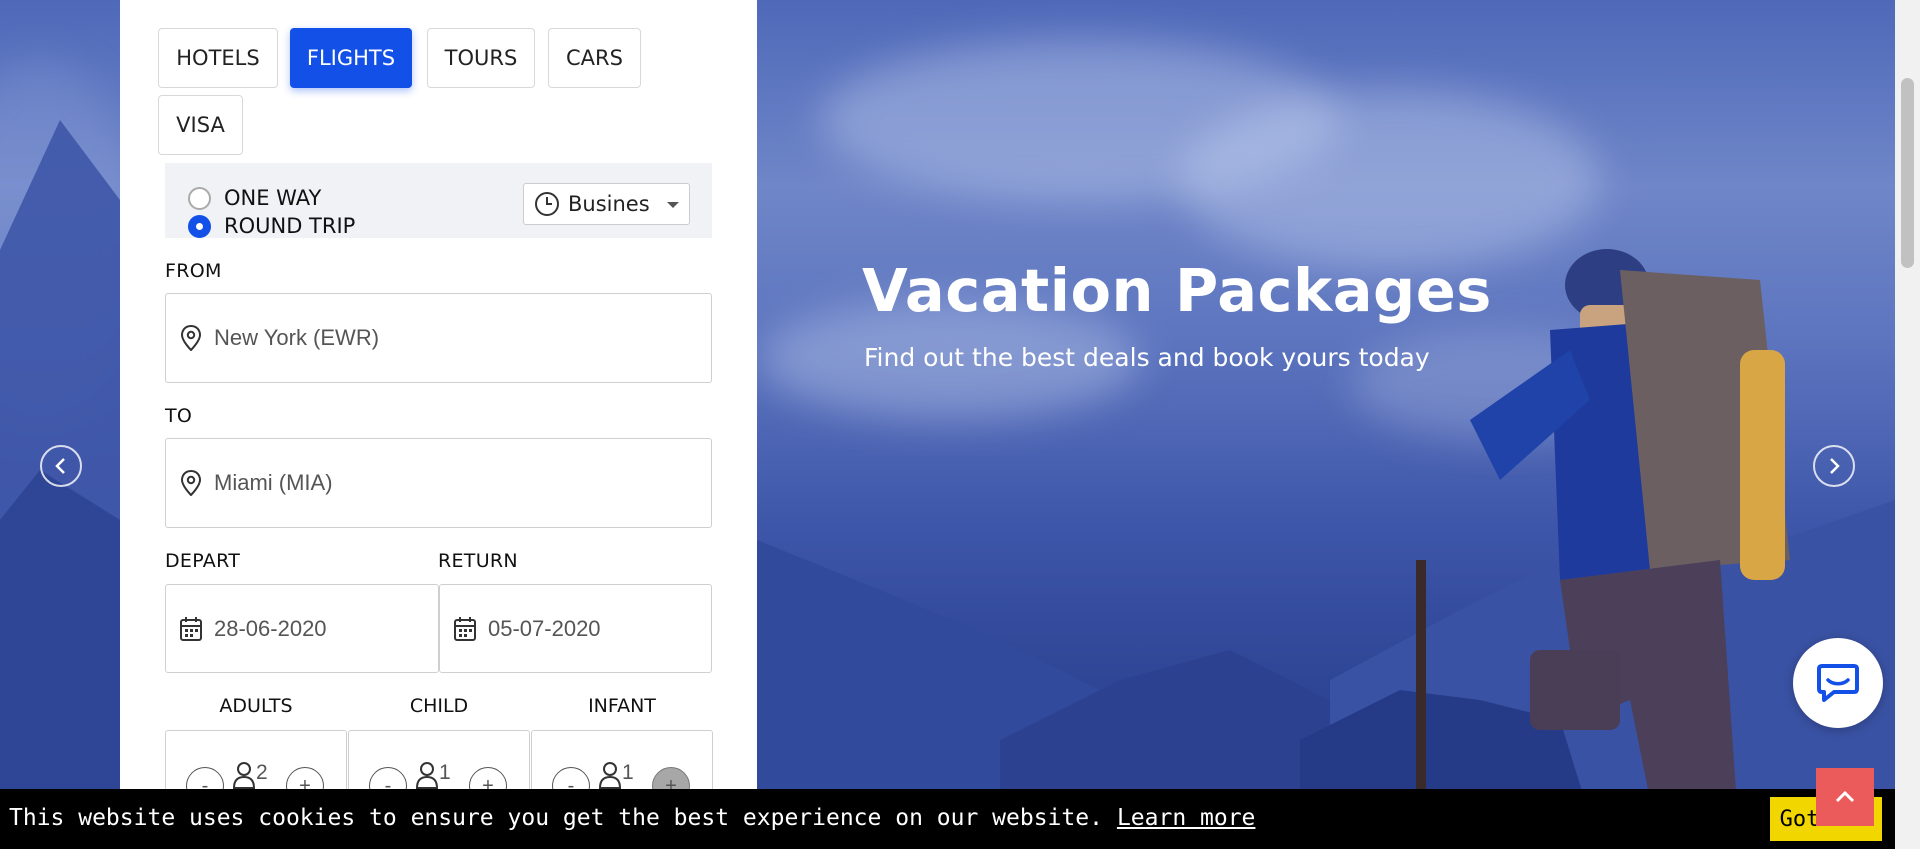 This screenshot has width=1920, height=849. Describe the element at coordinates (203, 561) in the screenshot. I see `depart-label: DEPART` at that location.